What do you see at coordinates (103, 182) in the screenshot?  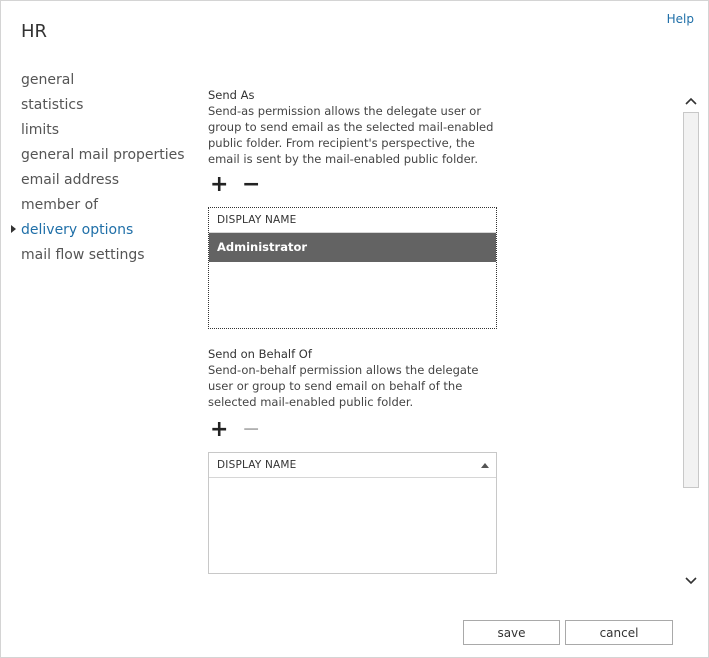 I see `nav-item-email-address: email address` at bounding box center [103, 182].